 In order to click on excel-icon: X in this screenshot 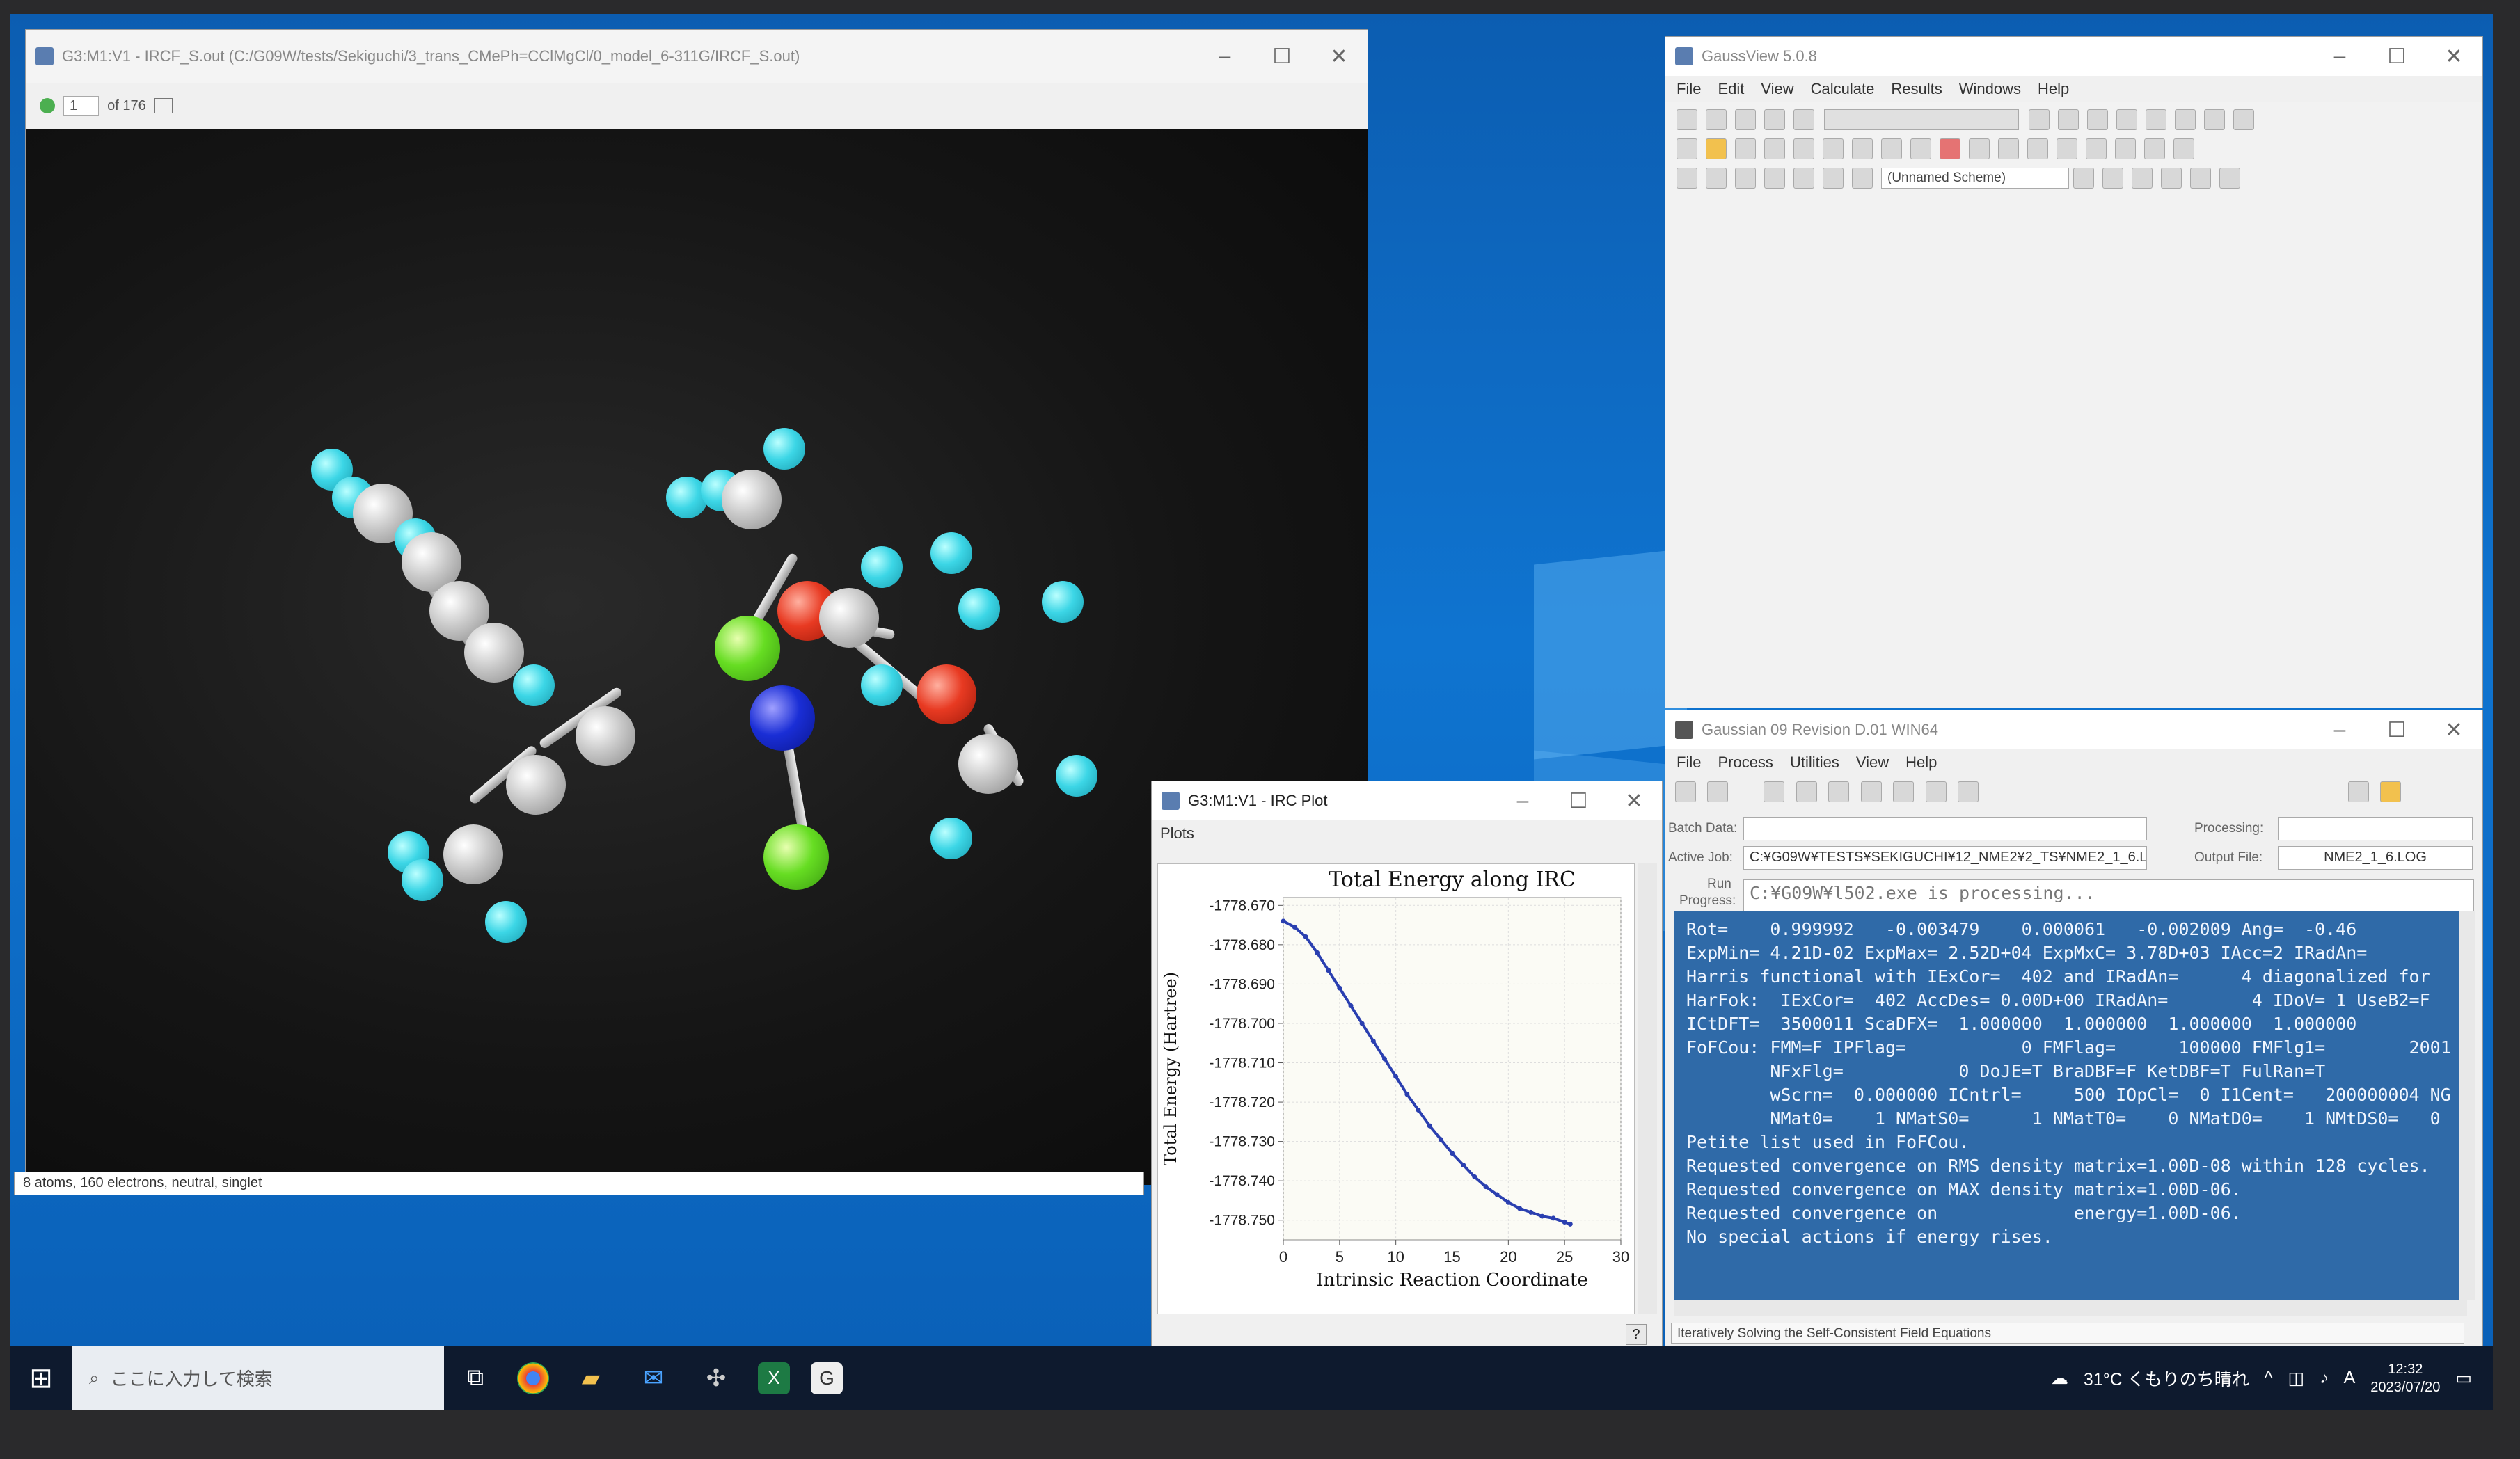, I will do `click(774, 1378)`.